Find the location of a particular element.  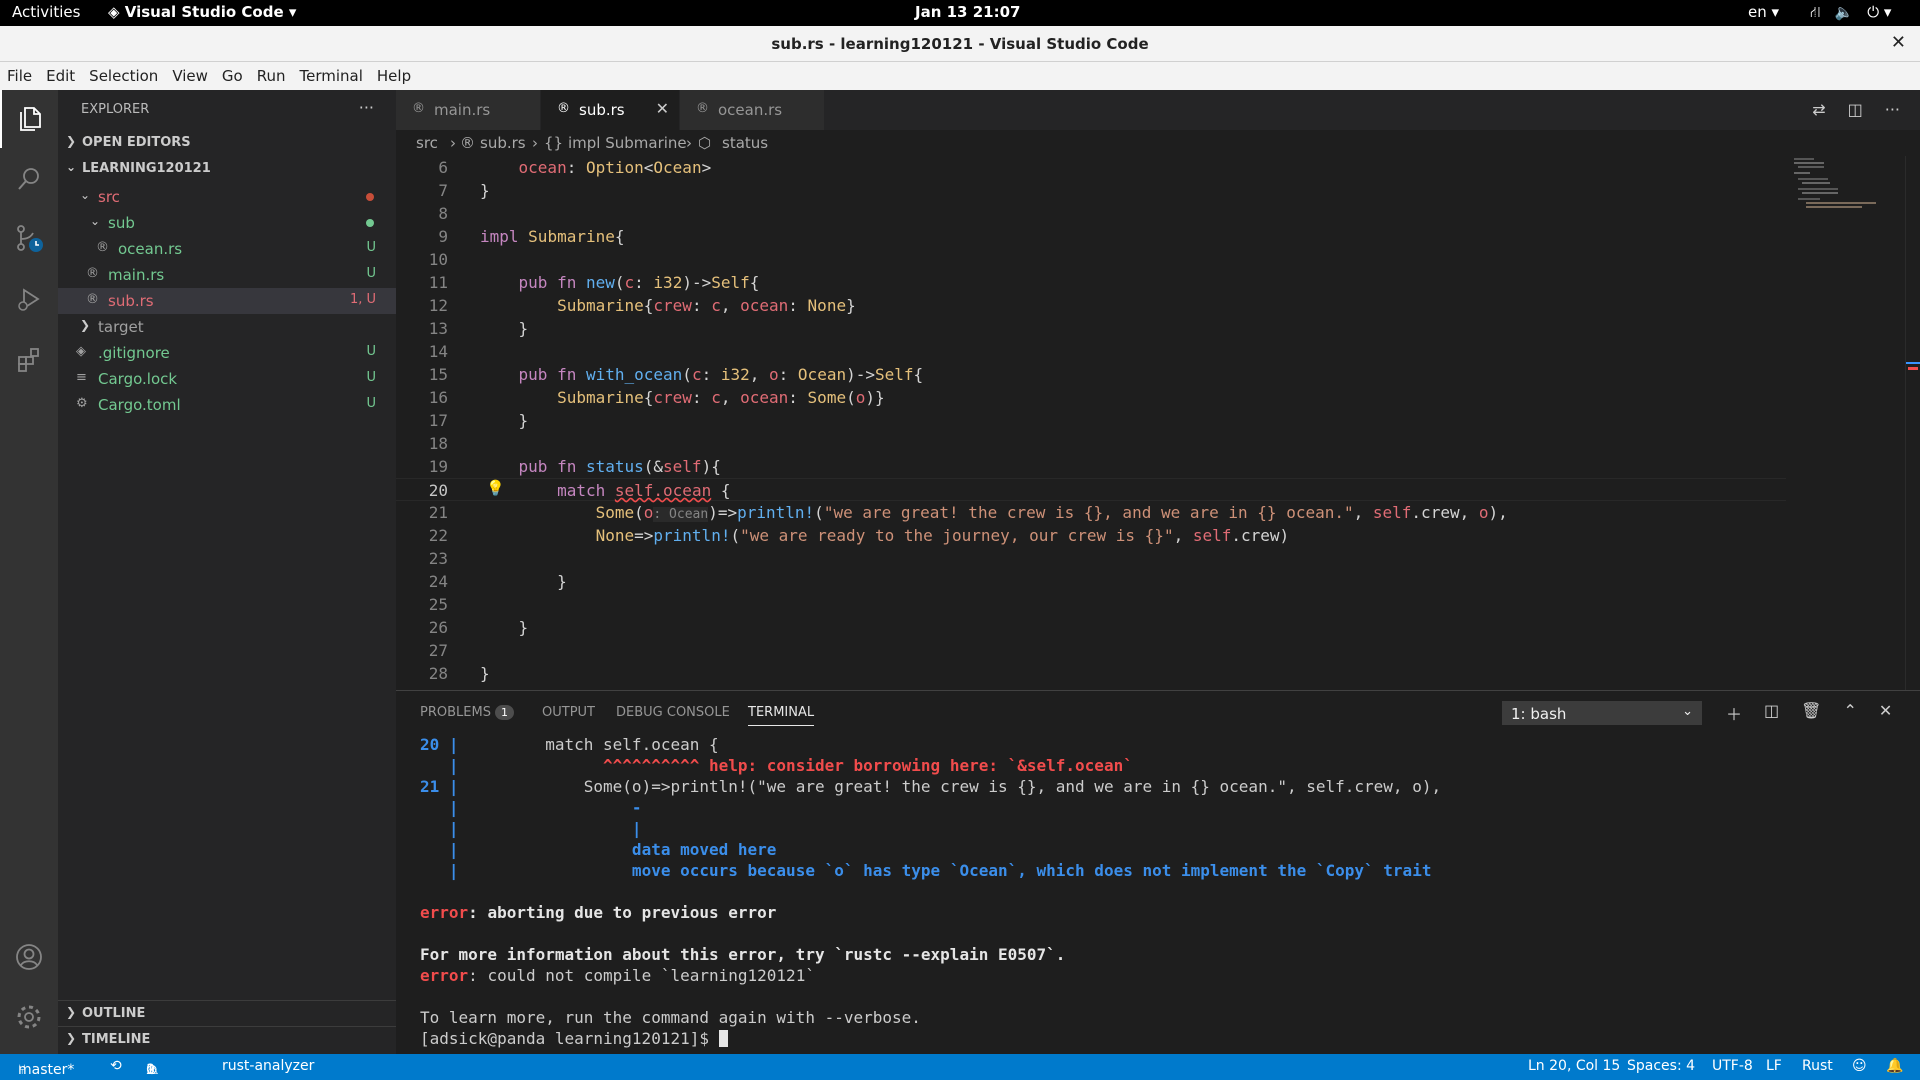

caret-down-icon: ▾ is located at coordinates (290, 12).